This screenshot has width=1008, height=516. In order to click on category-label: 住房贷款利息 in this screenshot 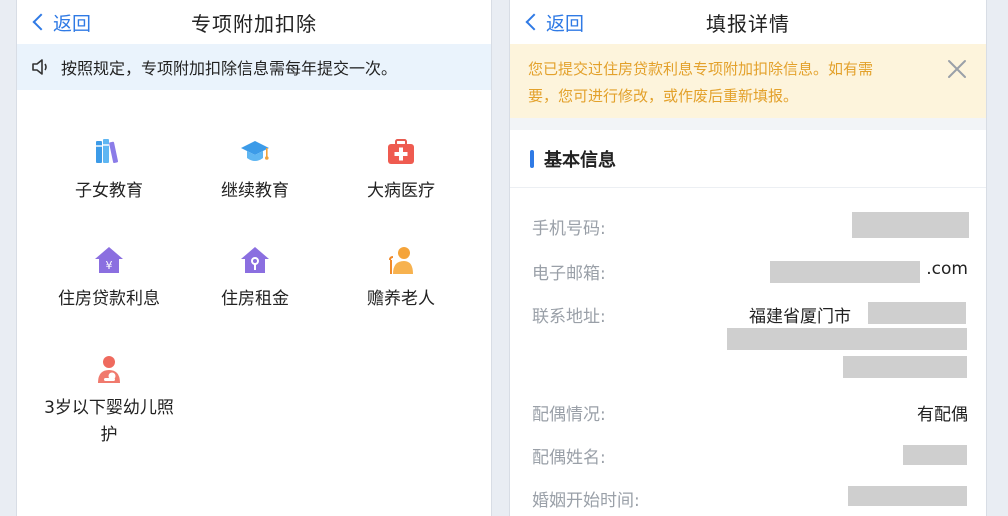, I will do `click(109, 299)`.